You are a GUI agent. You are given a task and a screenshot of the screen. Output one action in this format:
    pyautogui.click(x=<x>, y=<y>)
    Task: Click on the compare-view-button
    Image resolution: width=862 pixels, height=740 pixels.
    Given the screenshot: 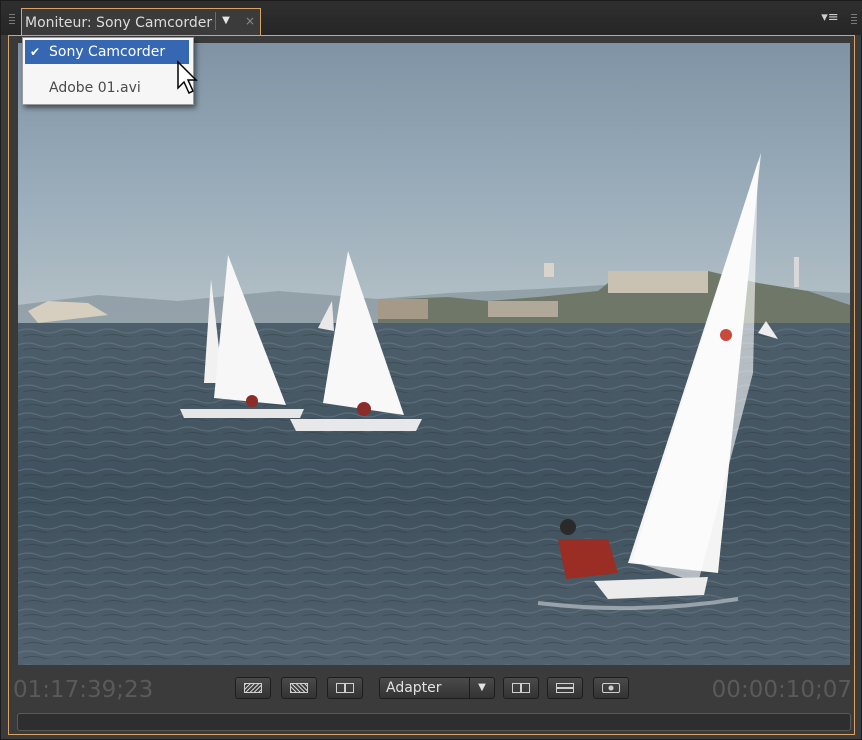 What is the action you would take?
    pyautogui.click(x=521, y=688)
    